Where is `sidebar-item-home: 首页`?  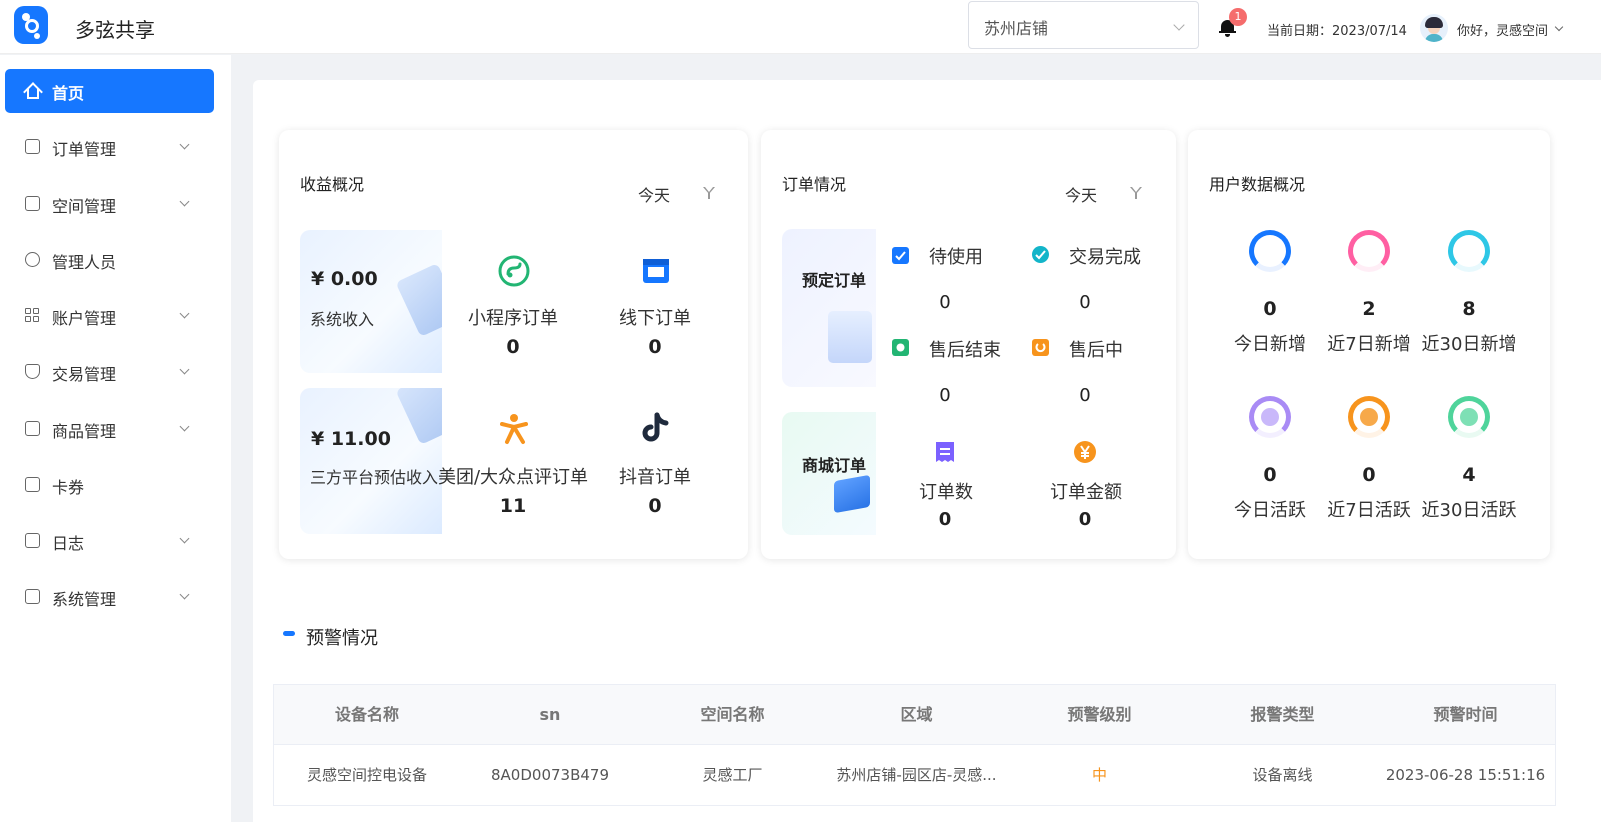 sidebar-item-home: 首页 is located at coordinates (109, 91).